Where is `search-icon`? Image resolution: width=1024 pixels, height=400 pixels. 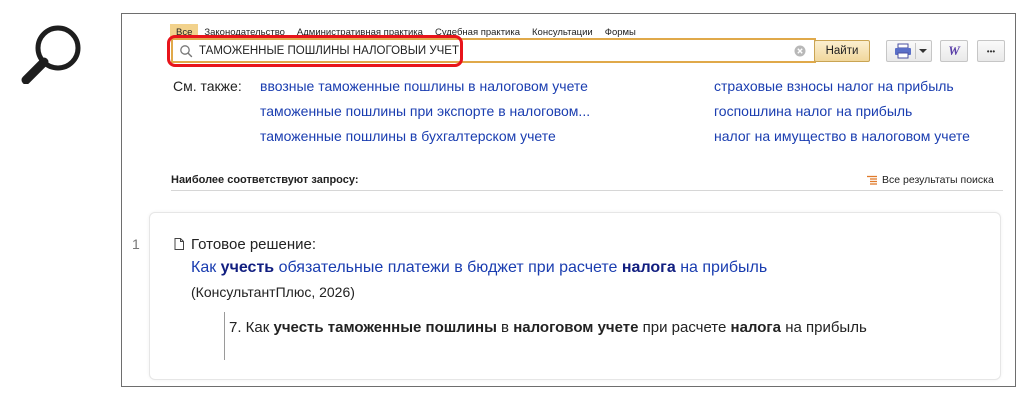
search-icon is located at coordinates (186, 50).